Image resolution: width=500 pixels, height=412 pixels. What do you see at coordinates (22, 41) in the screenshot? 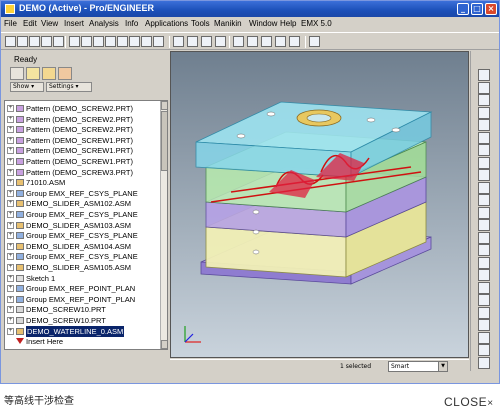
I see `open-icon` at bounding box center [22, 41].